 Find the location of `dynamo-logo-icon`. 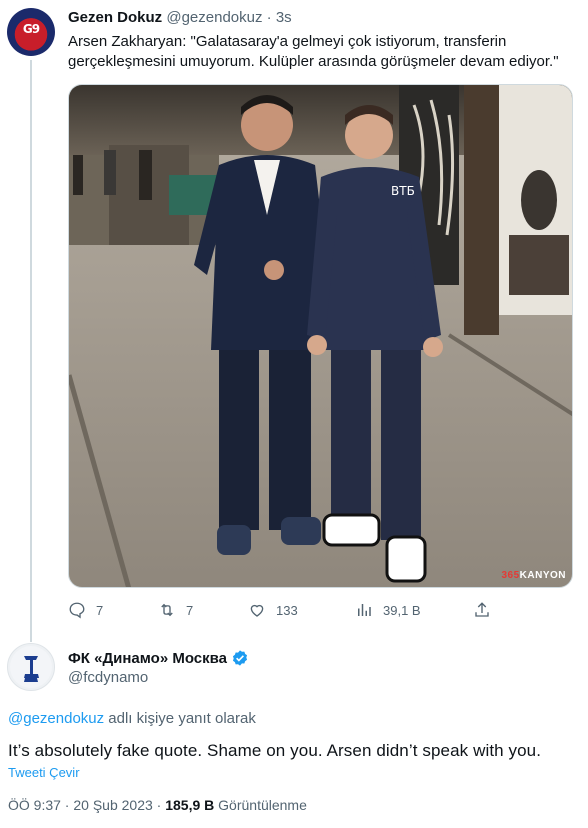

dynamo-logo-icon is located at coordinates (31, 667).